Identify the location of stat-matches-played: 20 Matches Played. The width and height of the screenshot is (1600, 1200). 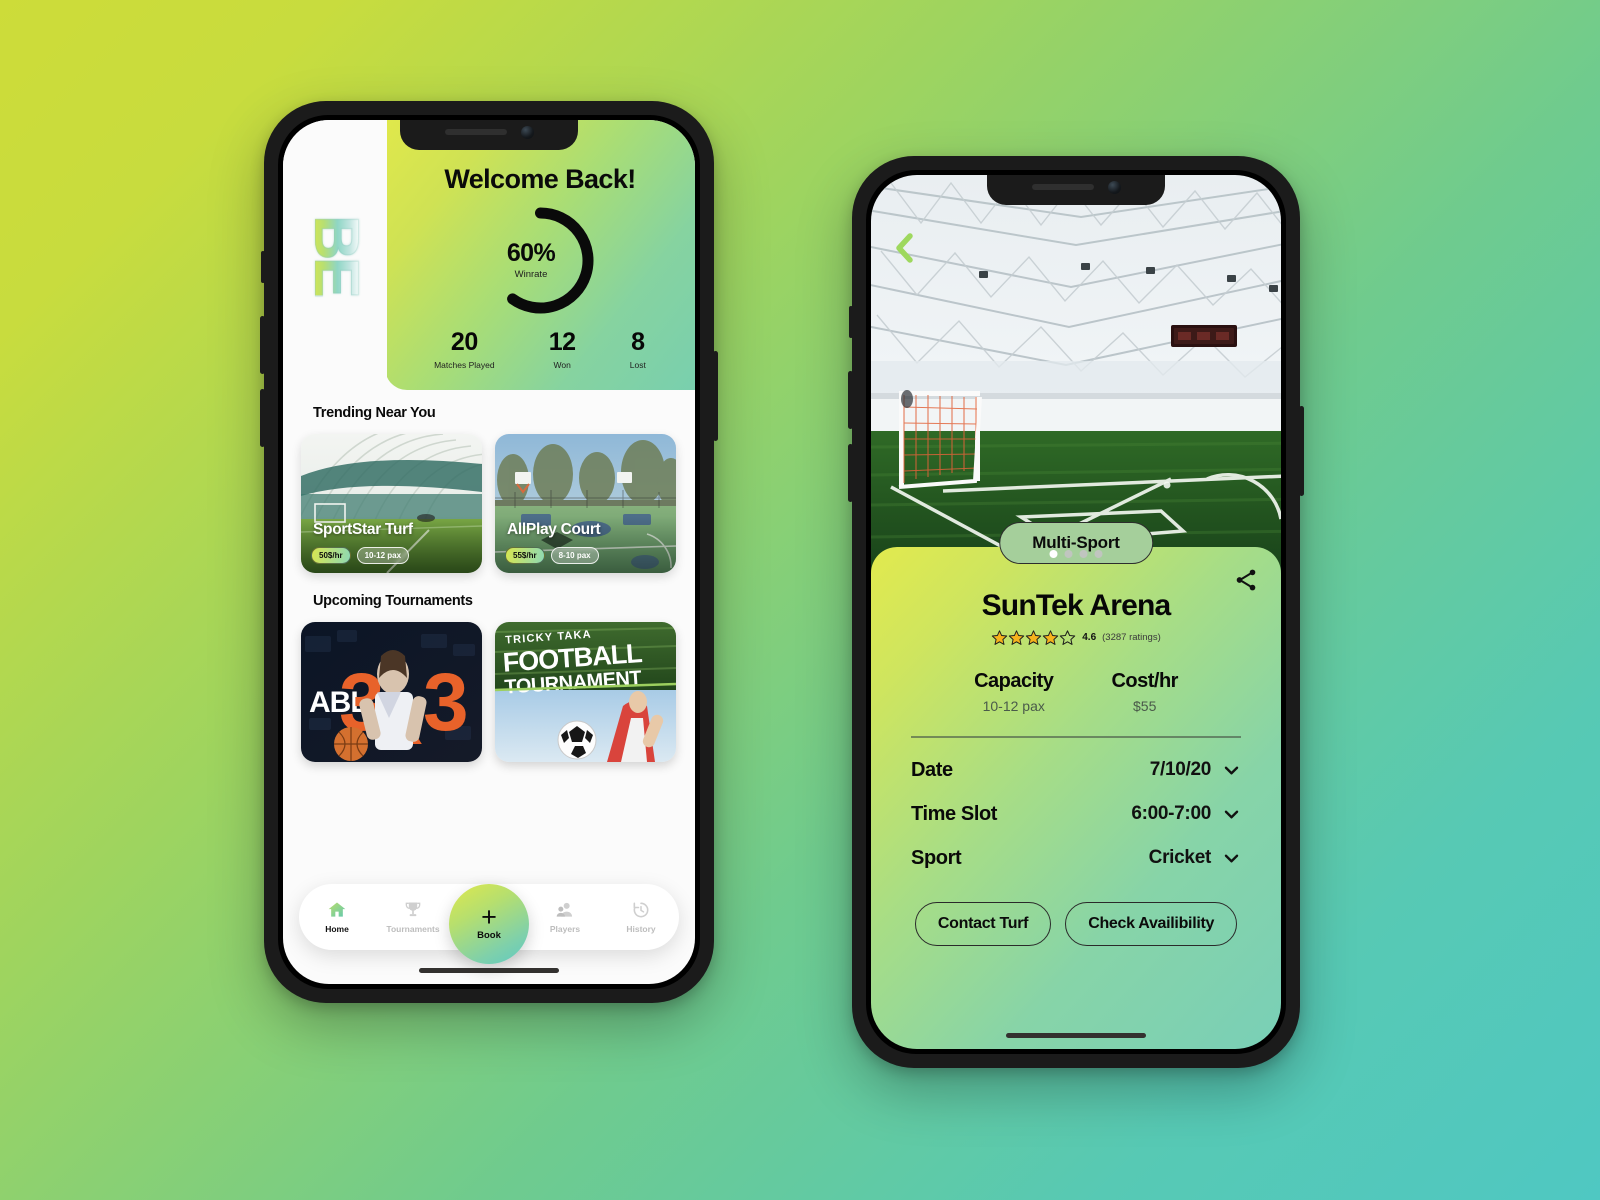
(464, 349).